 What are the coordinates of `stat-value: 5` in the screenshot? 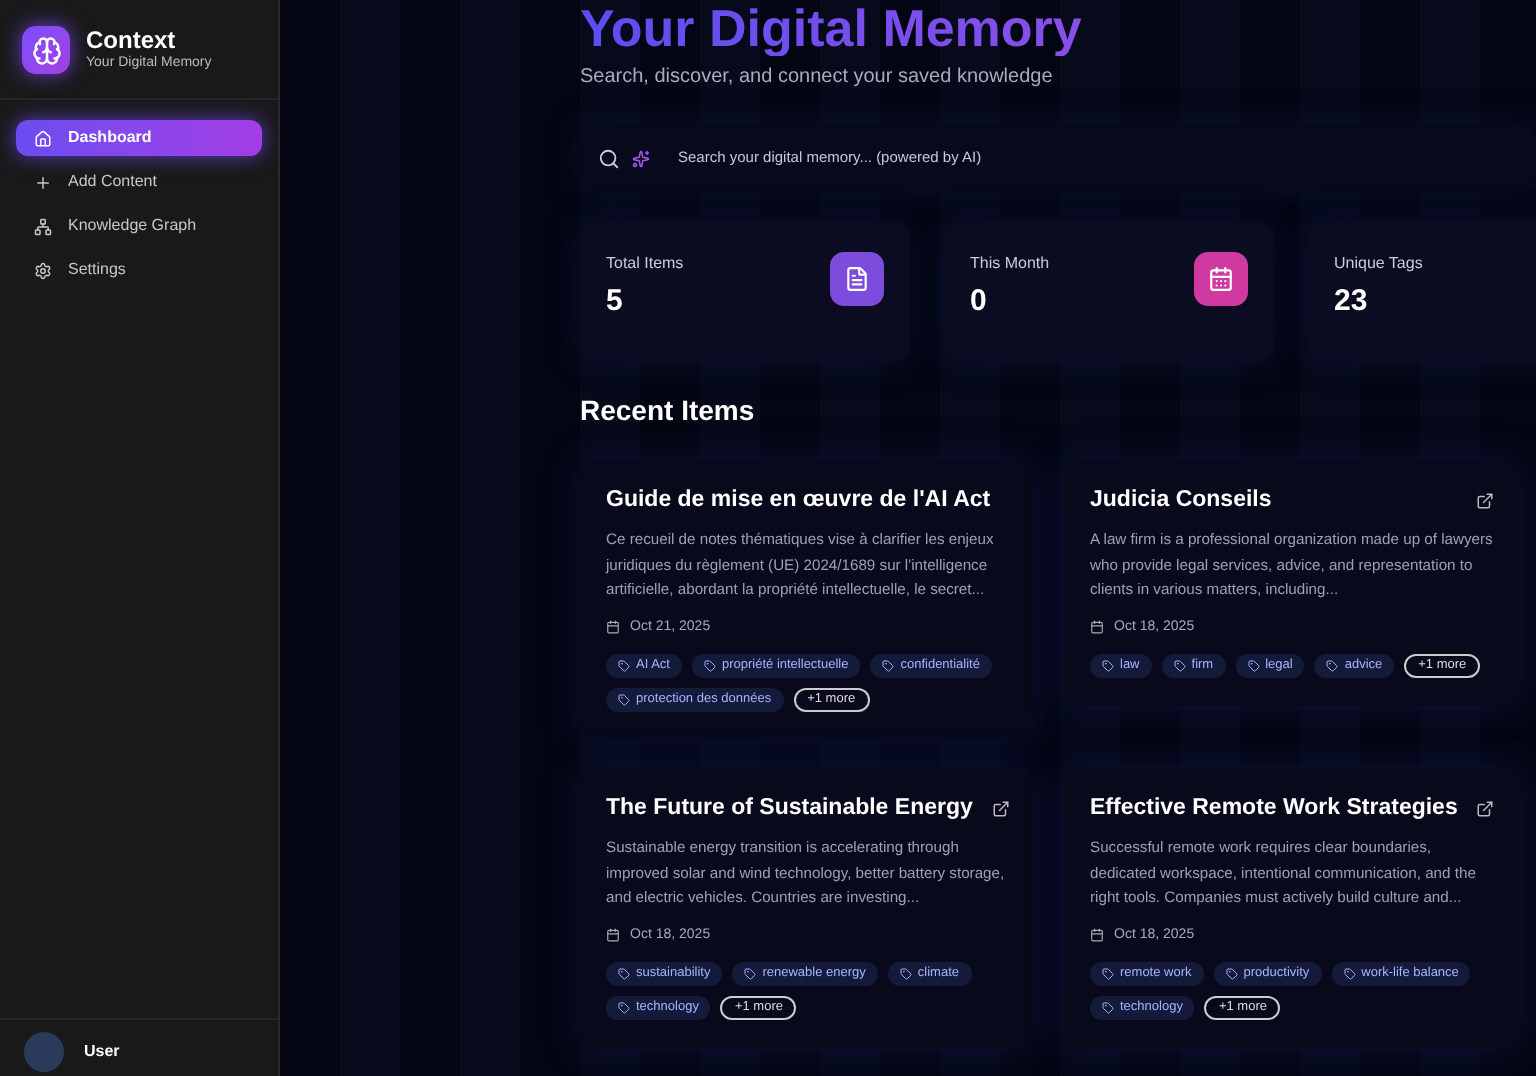 It's located at (615, 302).